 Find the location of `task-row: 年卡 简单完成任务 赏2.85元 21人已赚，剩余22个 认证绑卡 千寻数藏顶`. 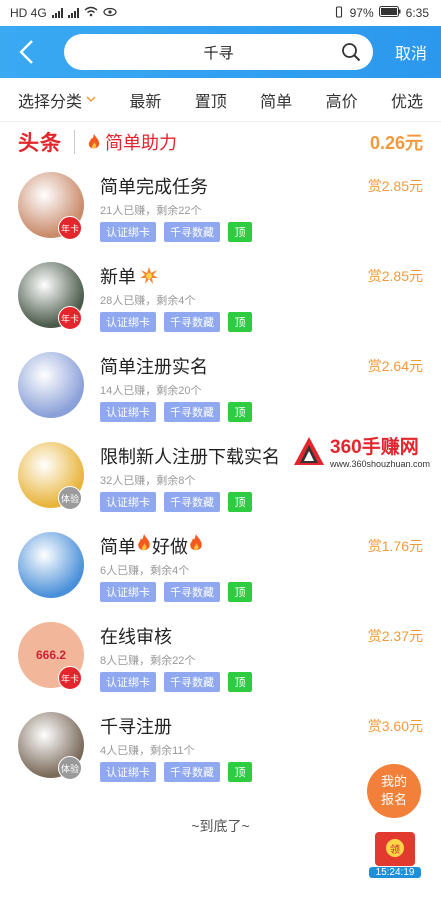

task-row: 年卡 简单完成任务 赏2.85元 21人已赚，剩余22个 认证绑卡 千寻数藏顶 is located at coordinates (220, 207).